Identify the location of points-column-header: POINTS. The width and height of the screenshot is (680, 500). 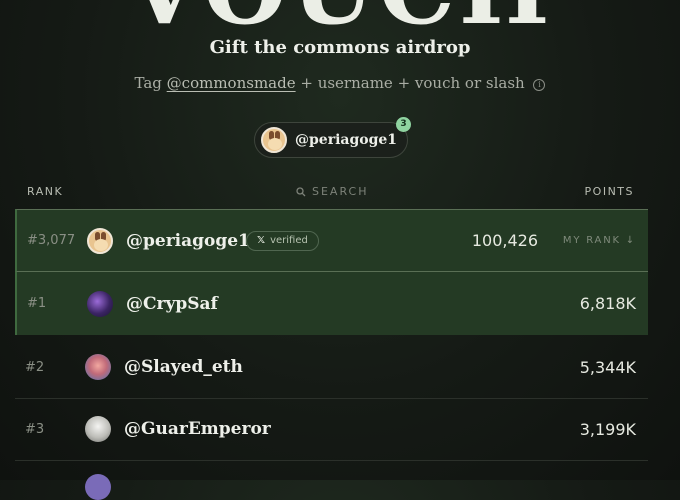
(609, 191).